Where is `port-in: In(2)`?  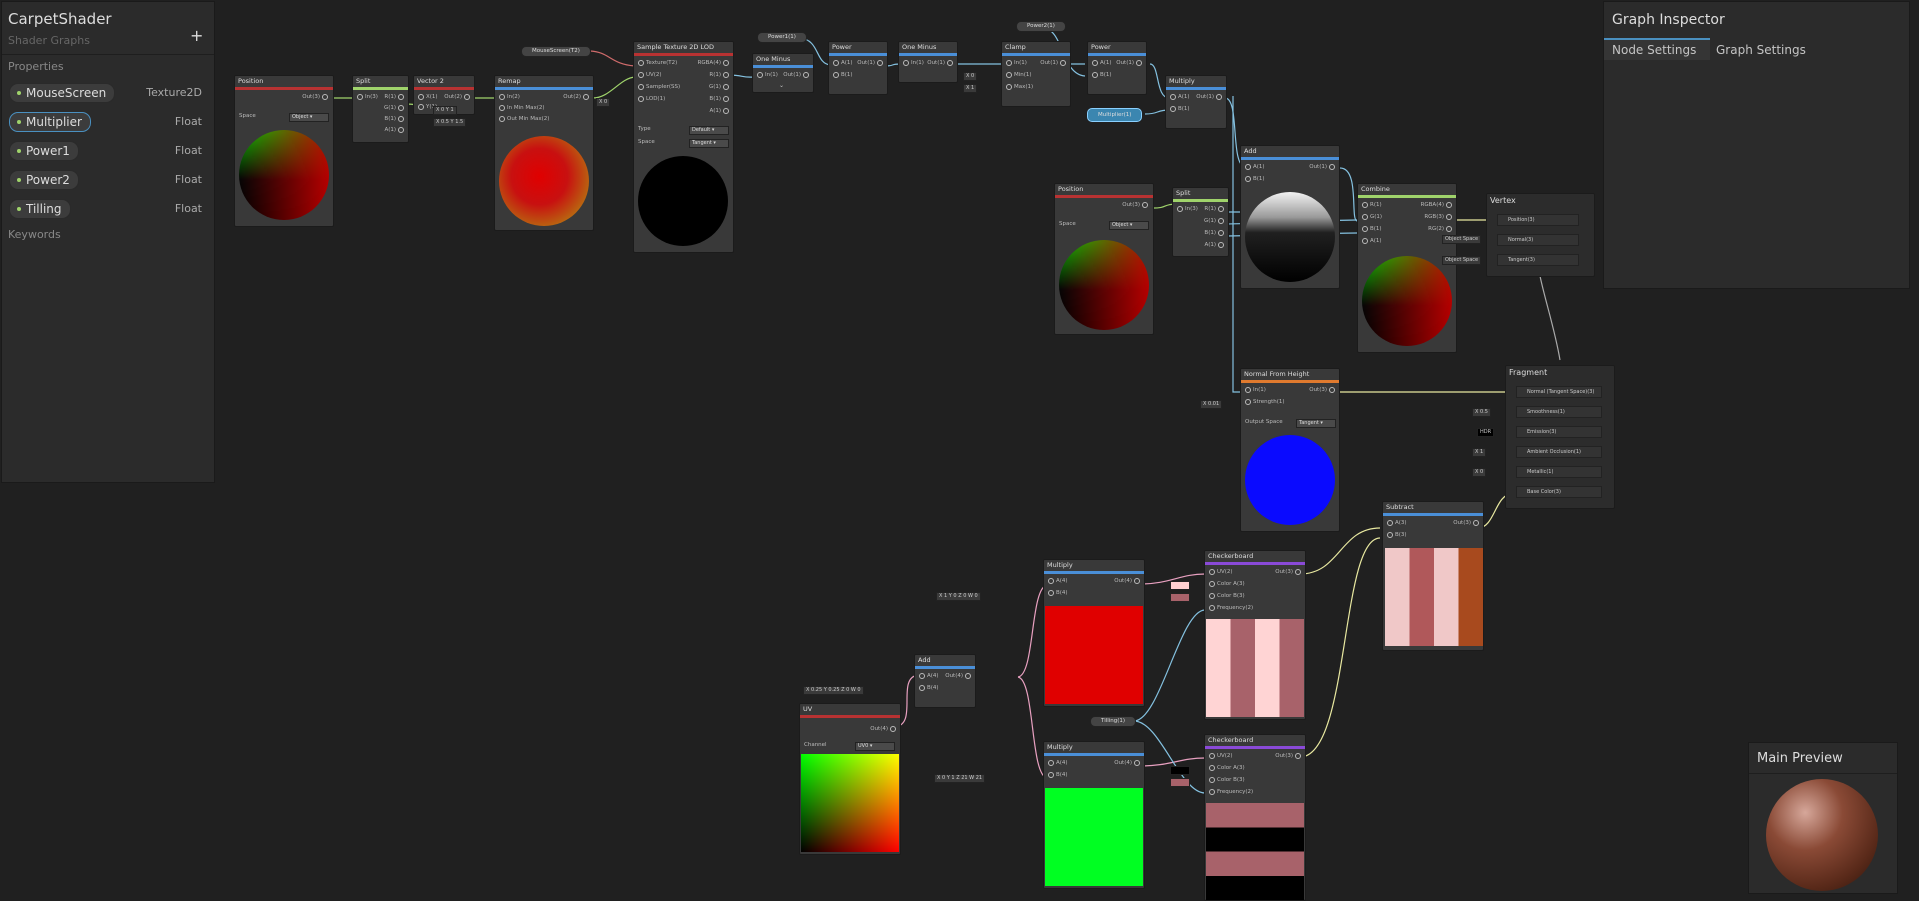
port-in: In(2) is located at coordinates (508, 97).